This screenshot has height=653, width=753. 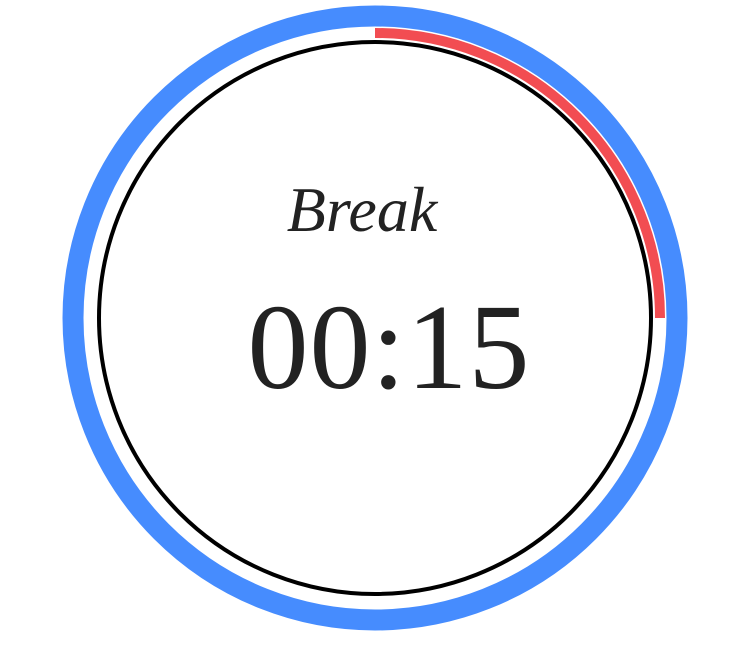 What do you see at coordinates (362, 209) in the screenshot?
I see `timer-mode-label: Break` at bounding box center [362, 209].